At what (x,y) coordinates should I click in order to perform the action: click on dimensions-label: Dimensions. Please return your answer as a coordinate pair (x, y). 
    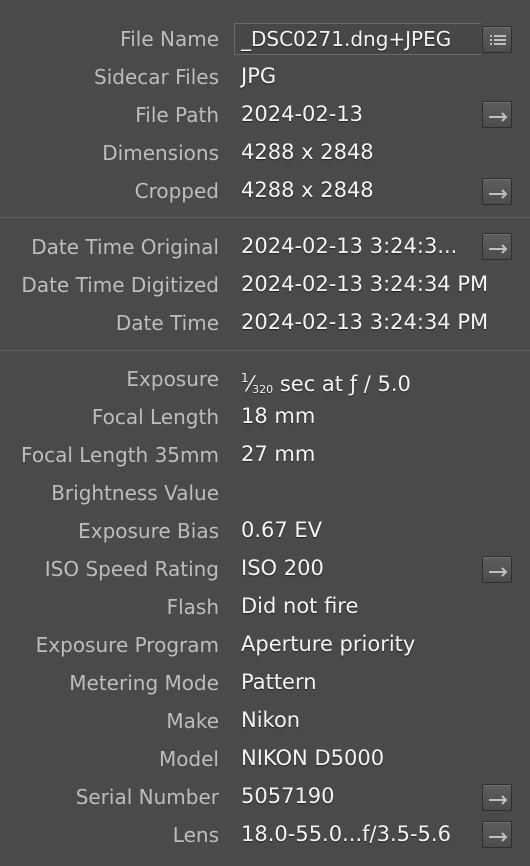
    Looking at the image, I should click on (160, 153).